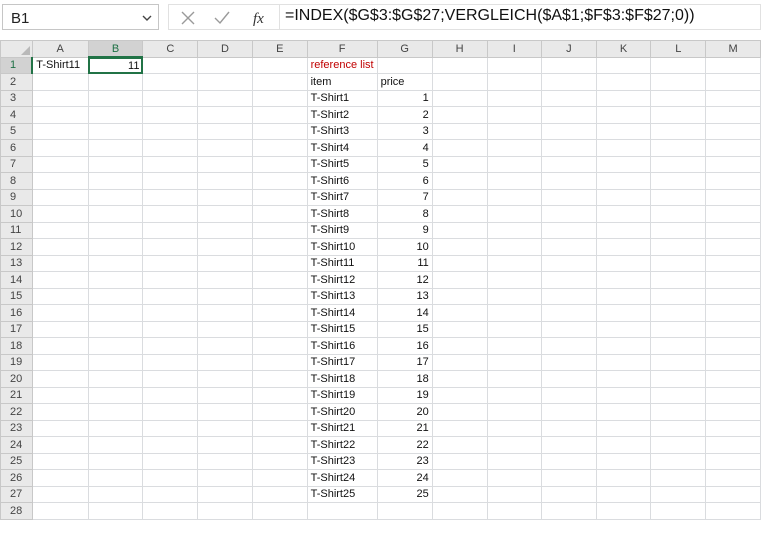 This screenshot has width=761, height=549. I want to click on cell-j3, so click(569, 98).